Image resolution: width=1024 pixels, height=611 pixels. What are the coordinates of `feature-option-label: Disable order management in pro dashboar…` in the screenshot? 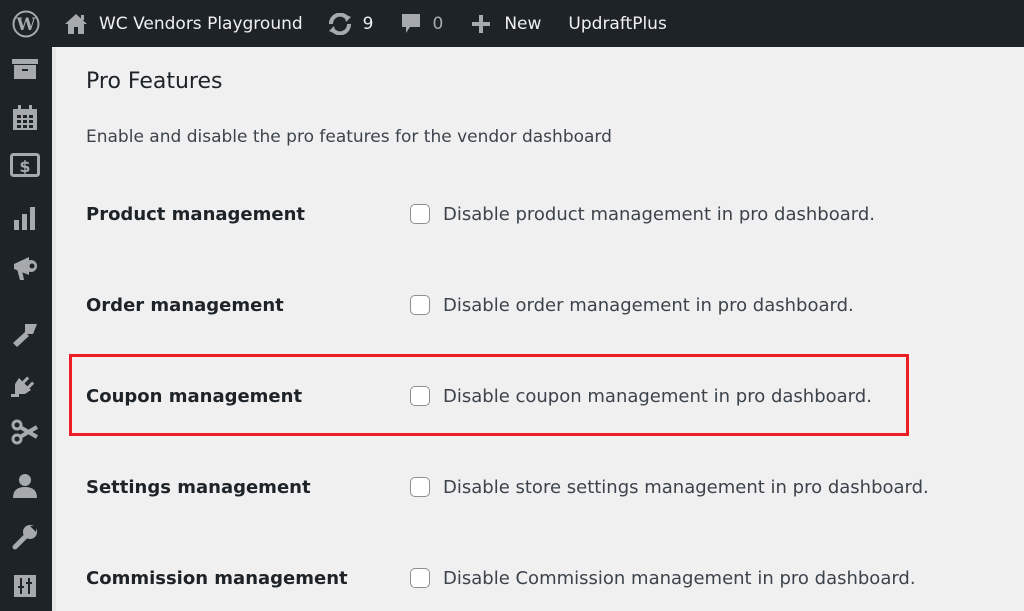 It's located at (648, 305).